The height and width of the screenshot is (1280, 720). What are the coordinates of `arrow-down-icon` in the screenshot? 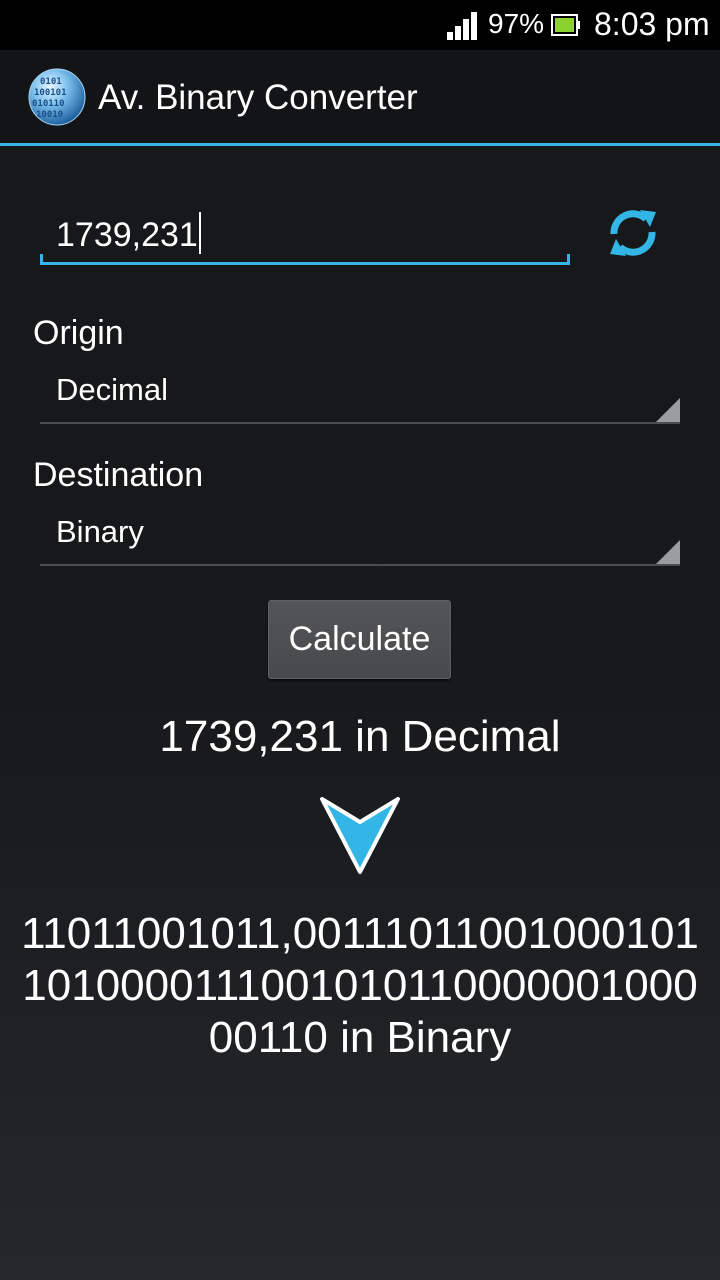 It's located at (360, 835).